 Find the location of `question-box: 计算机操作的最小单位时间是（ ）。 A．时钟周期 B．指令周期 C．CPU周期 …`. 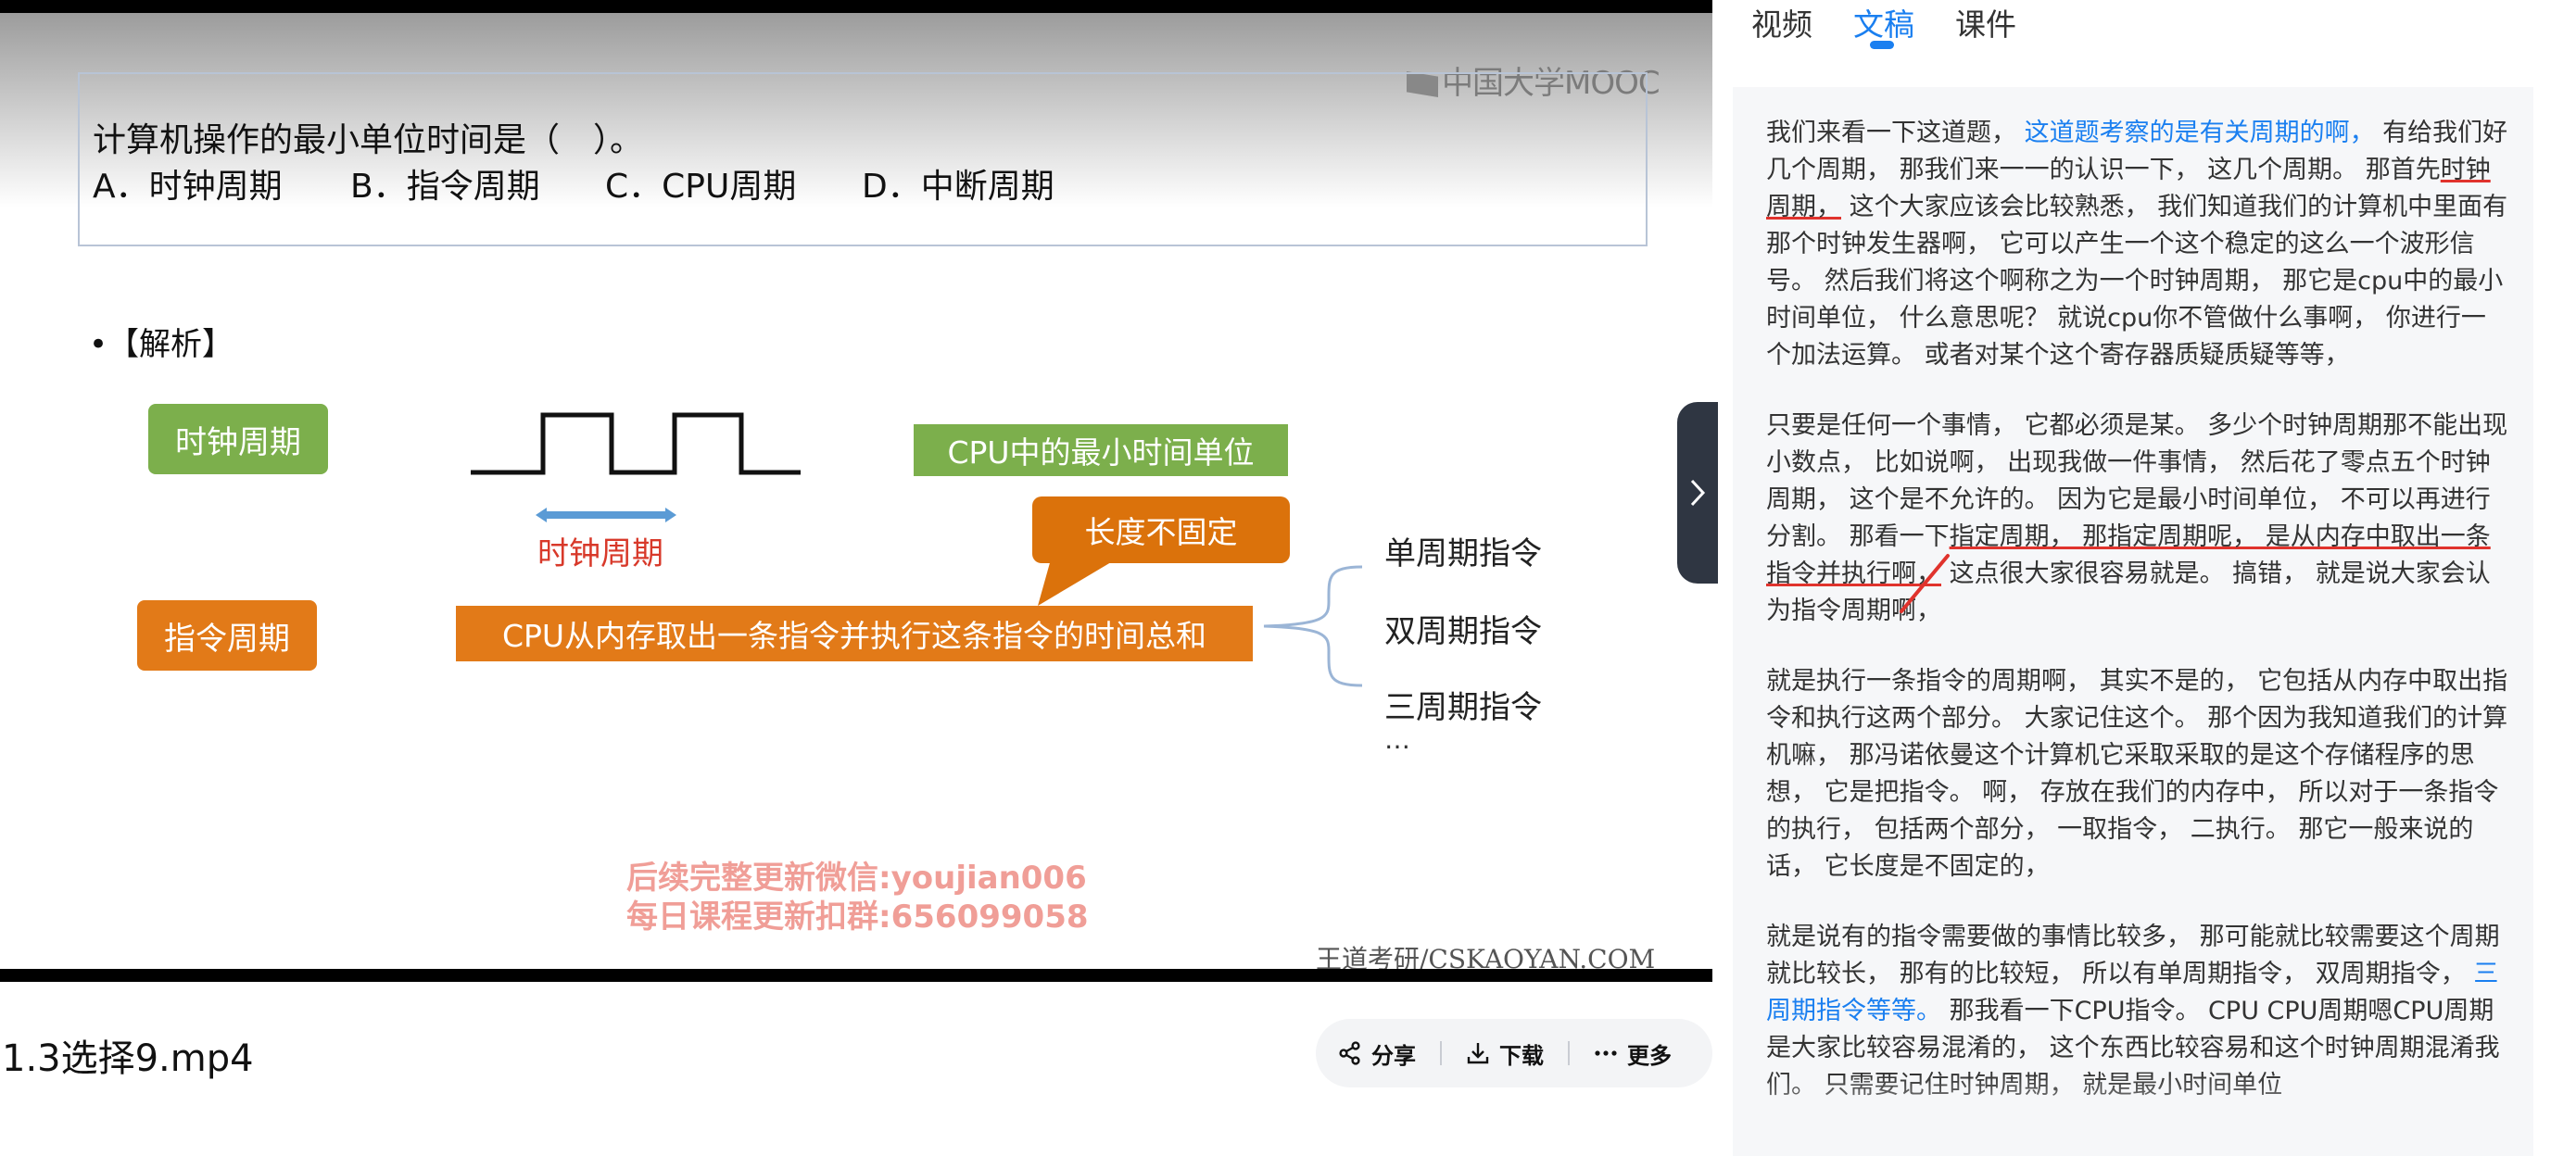

question-box: 计算机操作的最小单位时间是（ ）。 A．时钟周期 B．指令周期 C．CPU周期 … is located at coordinates (863, 159).